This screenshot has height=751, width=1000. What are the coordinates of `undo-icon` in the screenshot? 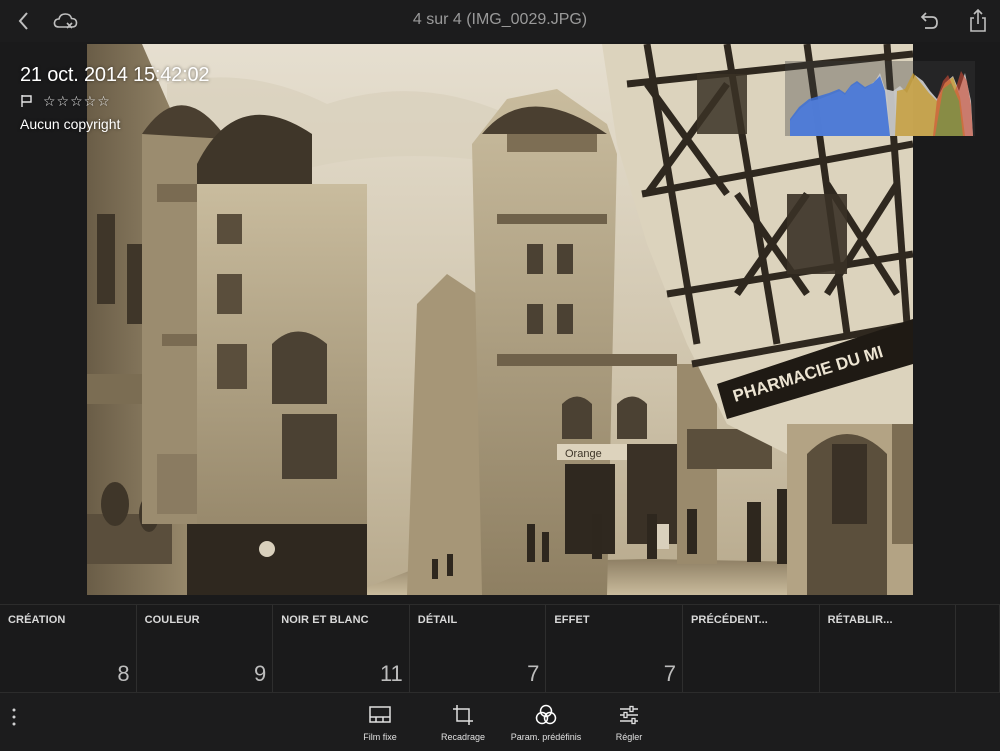 It's located at (929, 20).